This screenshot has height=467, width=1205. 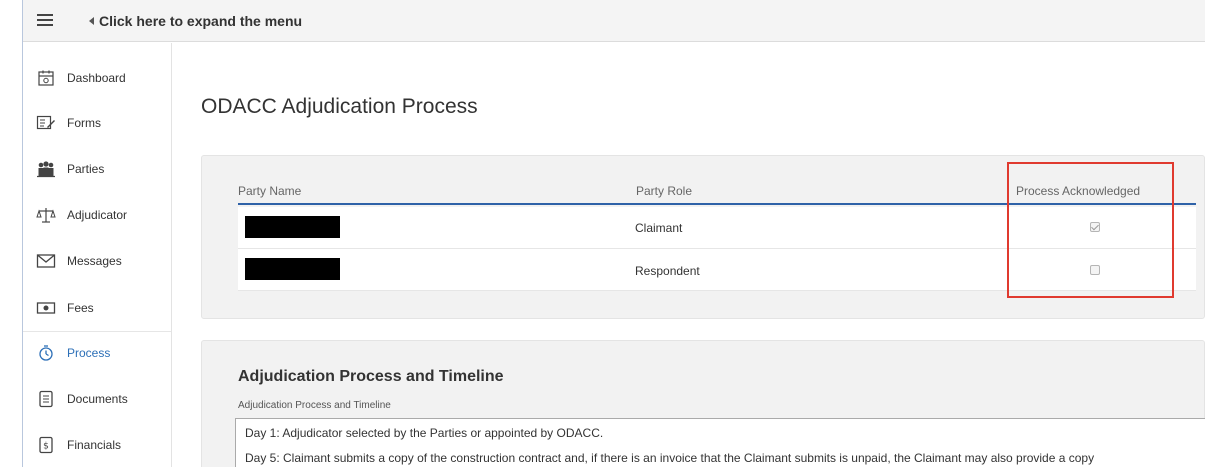 What do you see at coordinates (46, 123) in the screenshot?
I see `forms-icon` at bounding box center [46, 123].